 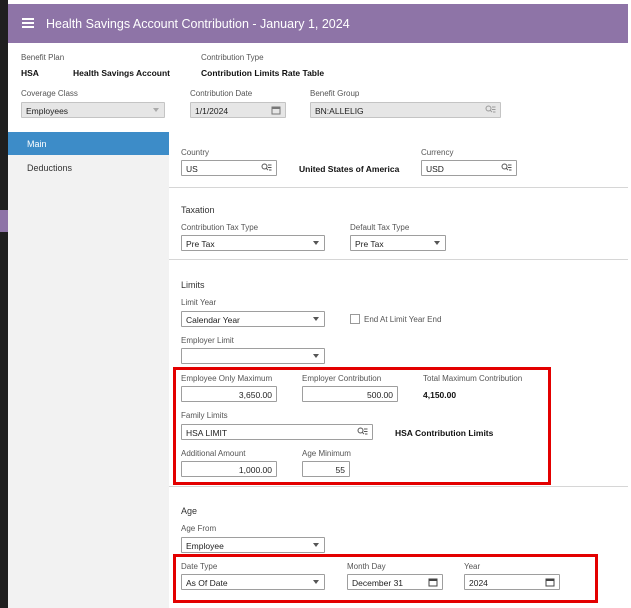 I want to click on country-description: United States of America, so click(x=349, y=169).